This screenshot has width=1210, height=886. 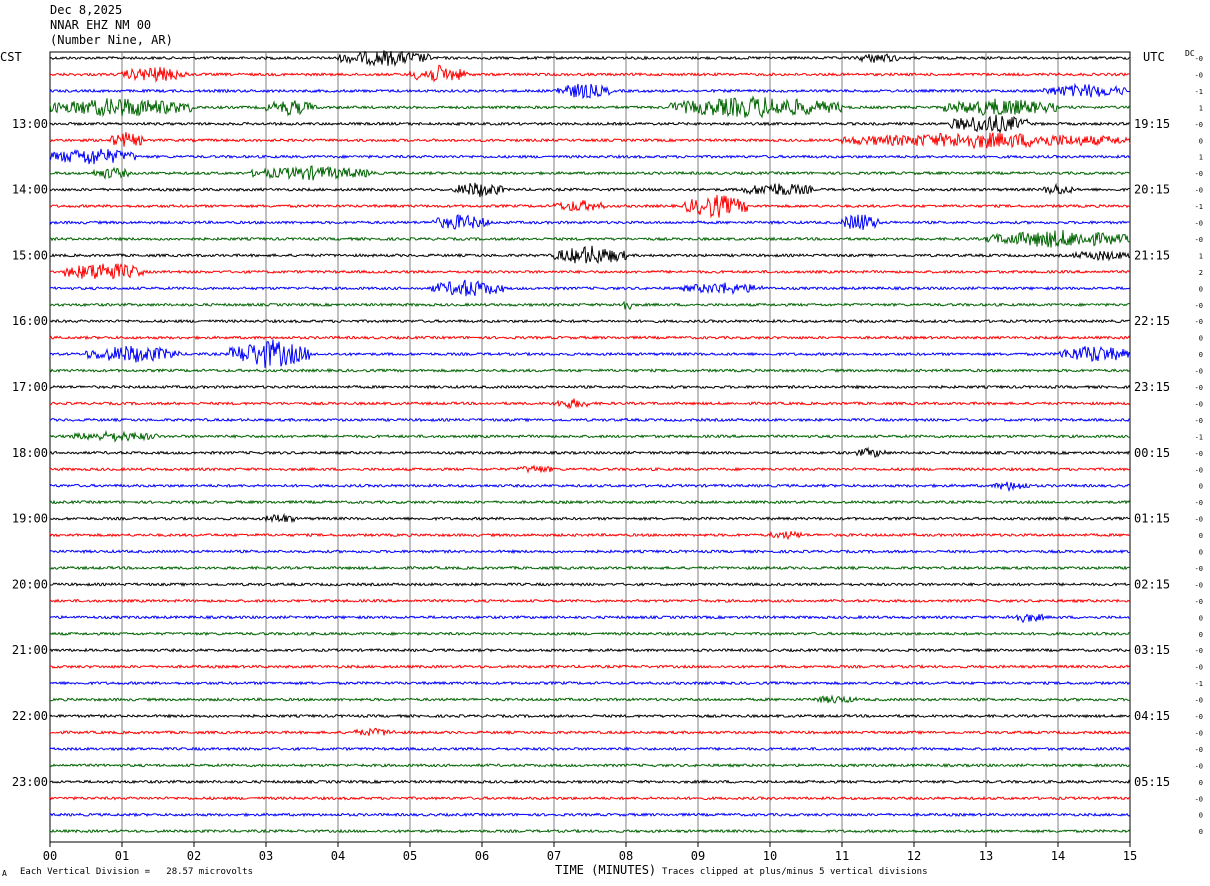 I want to click on x-tick-label: 08, so click(x=626, y=856).